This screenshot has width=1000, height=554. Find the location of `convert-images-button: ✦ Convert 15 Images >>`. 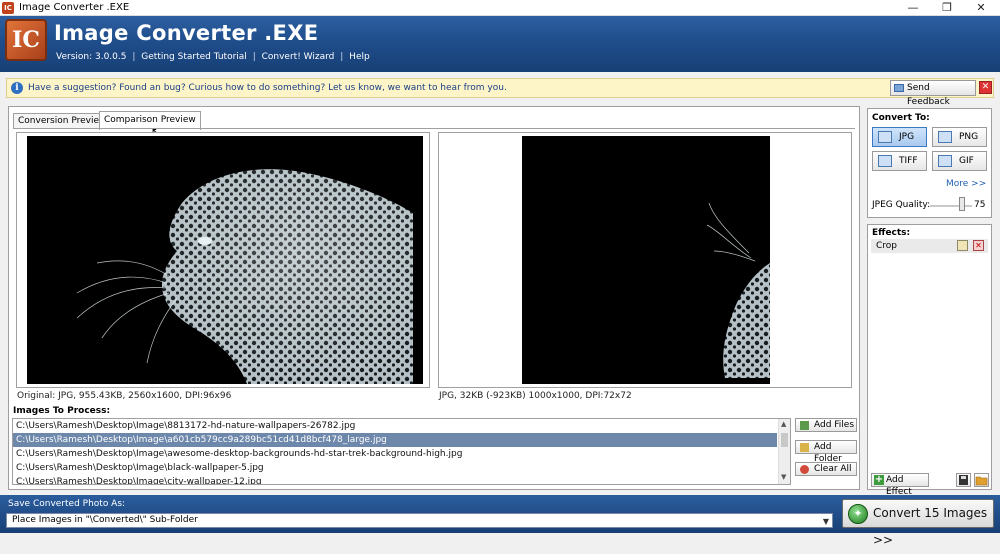

convert-images-button: ✦ Convert 15 Images >> is located at coordinates (918, 523).